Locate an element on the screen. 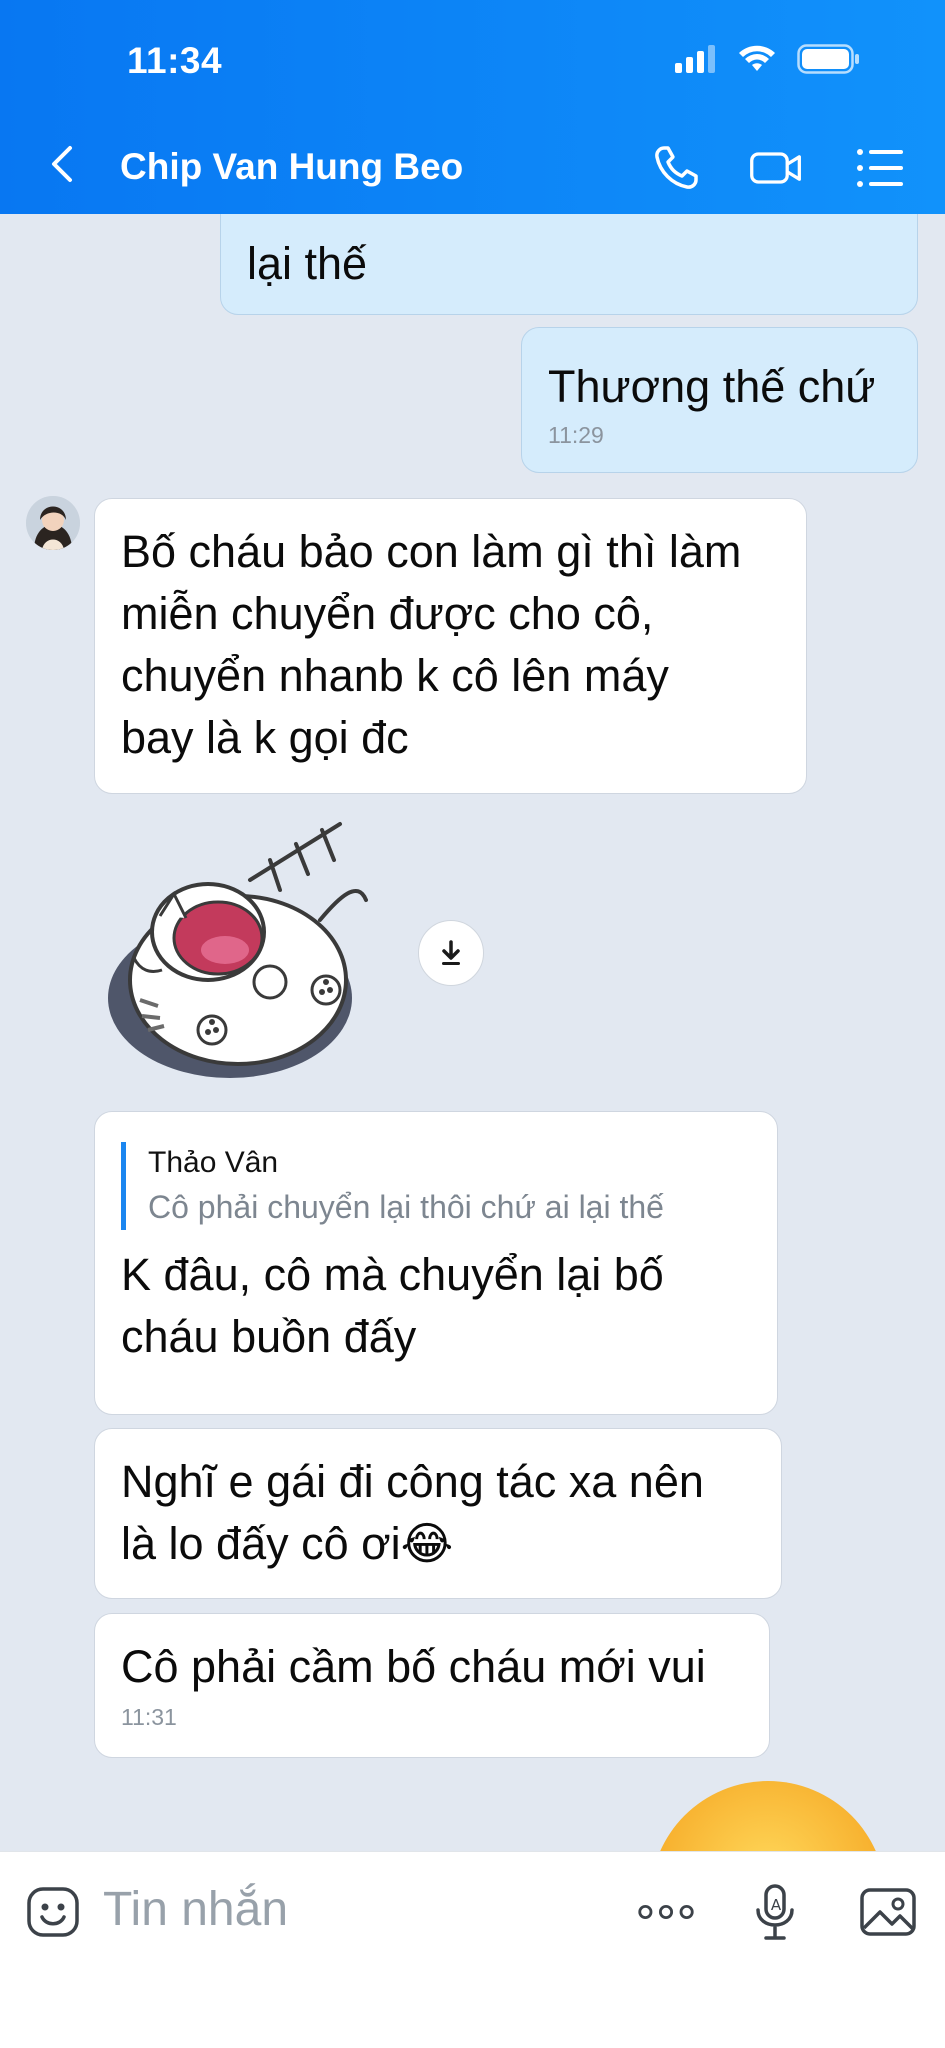 The height and width of the screenshot is (2048, 945). message-time: 11:31 is located at coordinates (149, 1717).